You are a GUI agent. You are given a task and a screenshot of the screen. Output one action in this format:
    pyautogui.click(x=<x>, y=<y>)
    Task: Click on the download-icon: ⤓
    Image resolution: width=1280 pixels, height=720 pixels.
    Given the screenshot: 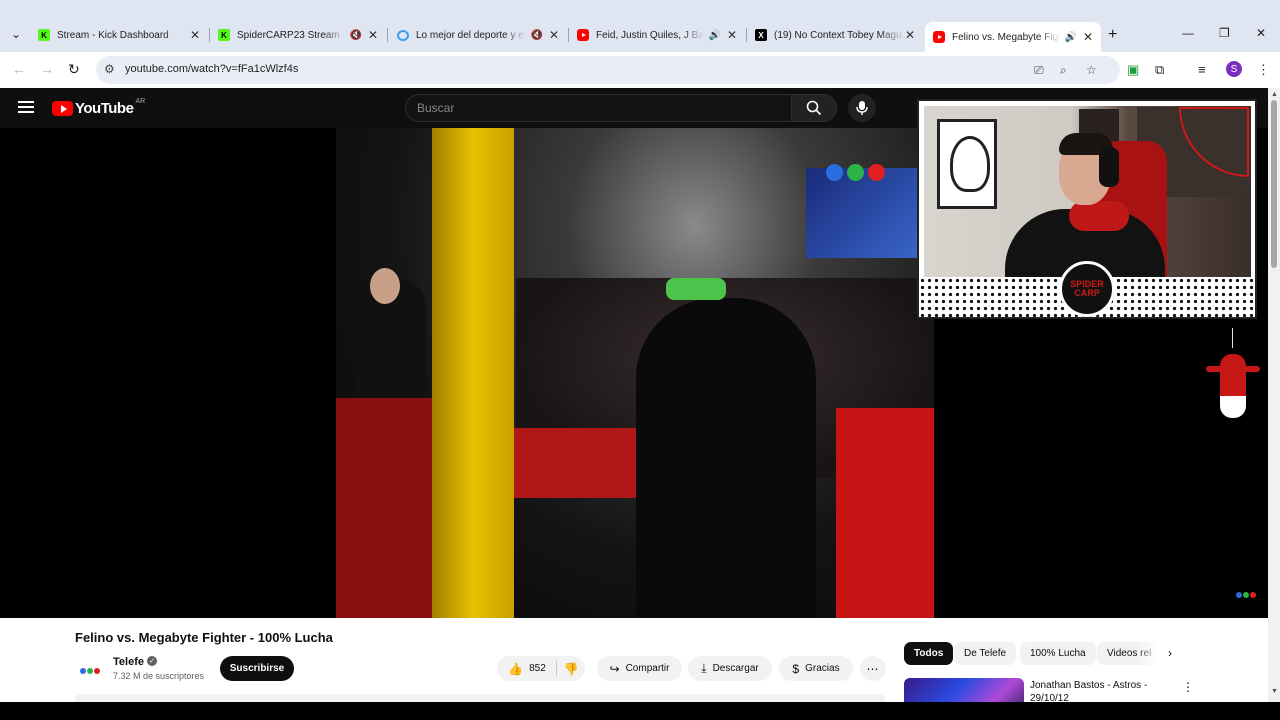 What is the action you would take?
    pyautogui.click(x=704, y=668)
    